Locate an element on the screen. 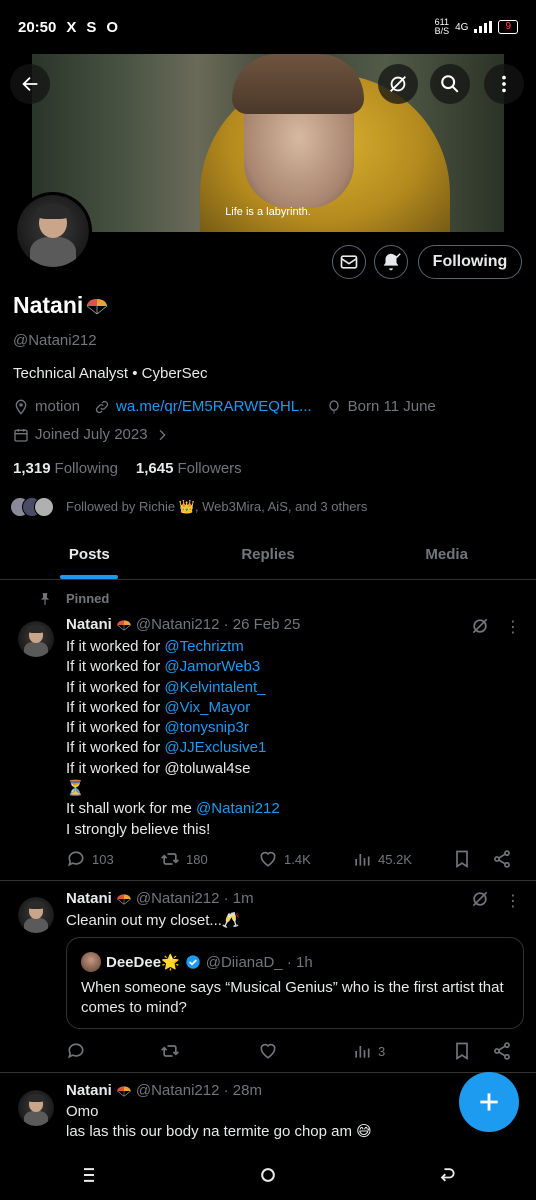 The height and width of the screenshot is (1200, 536). o-app-icon: O is located at coordinates (112, 27).